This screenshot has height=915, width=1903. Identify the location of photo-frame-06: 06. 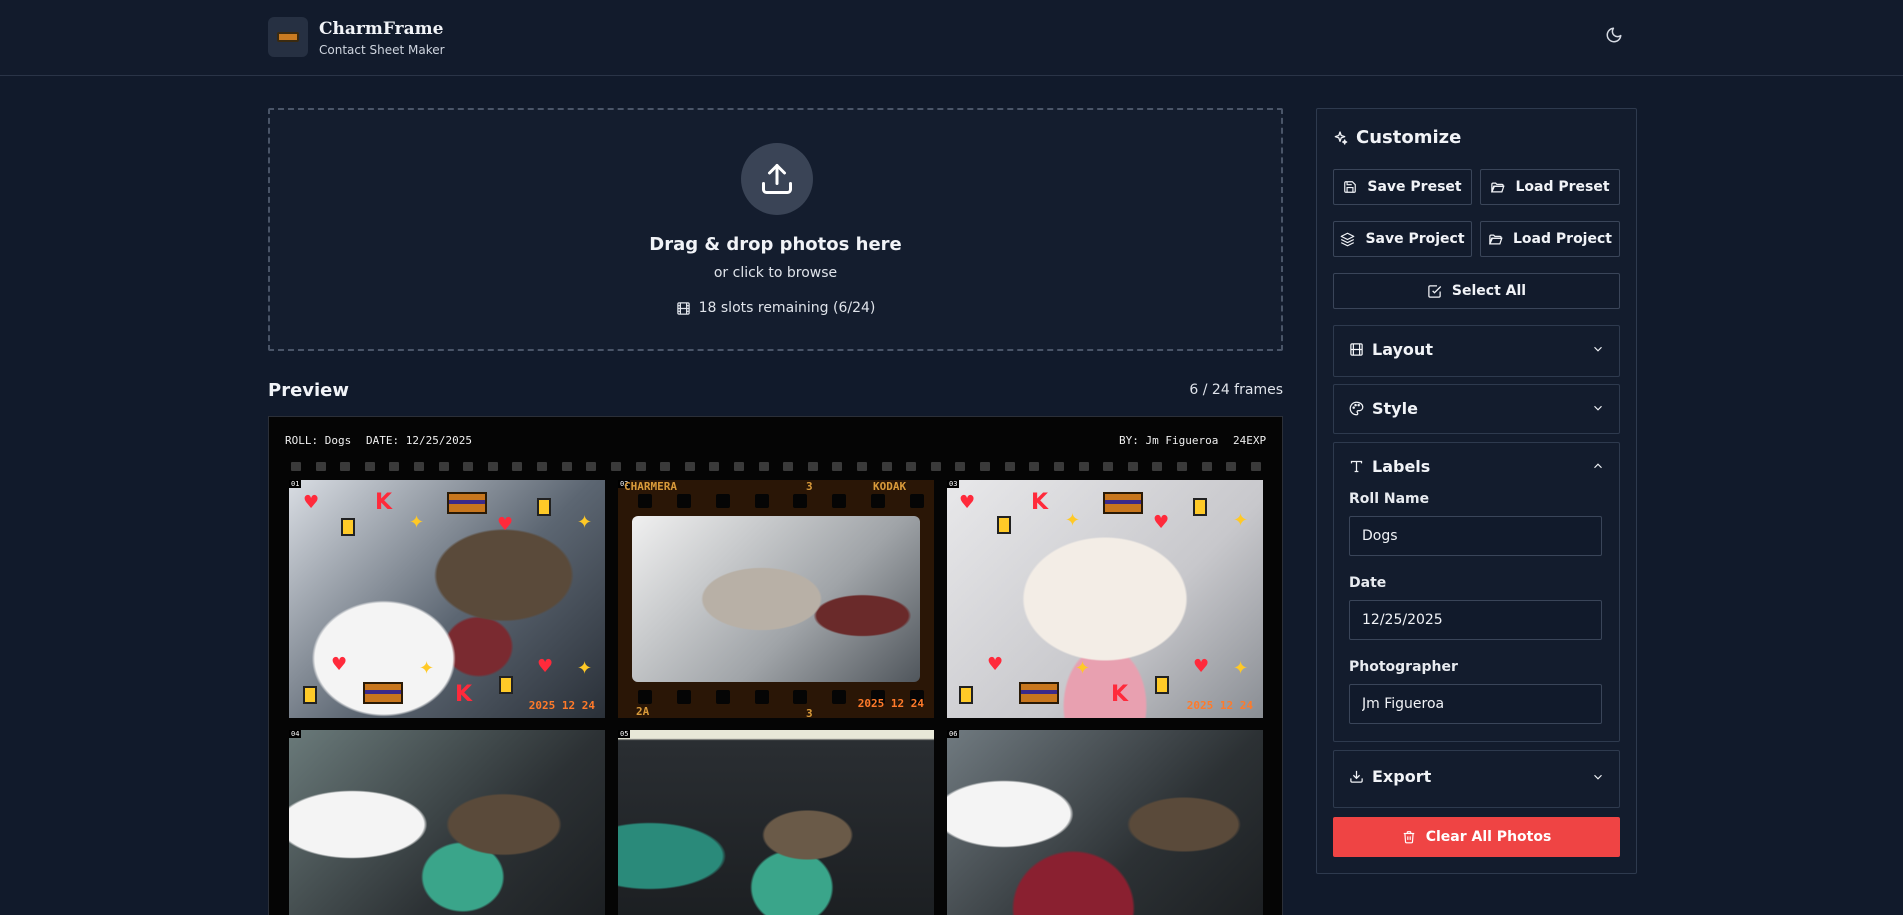
(1105, 822).